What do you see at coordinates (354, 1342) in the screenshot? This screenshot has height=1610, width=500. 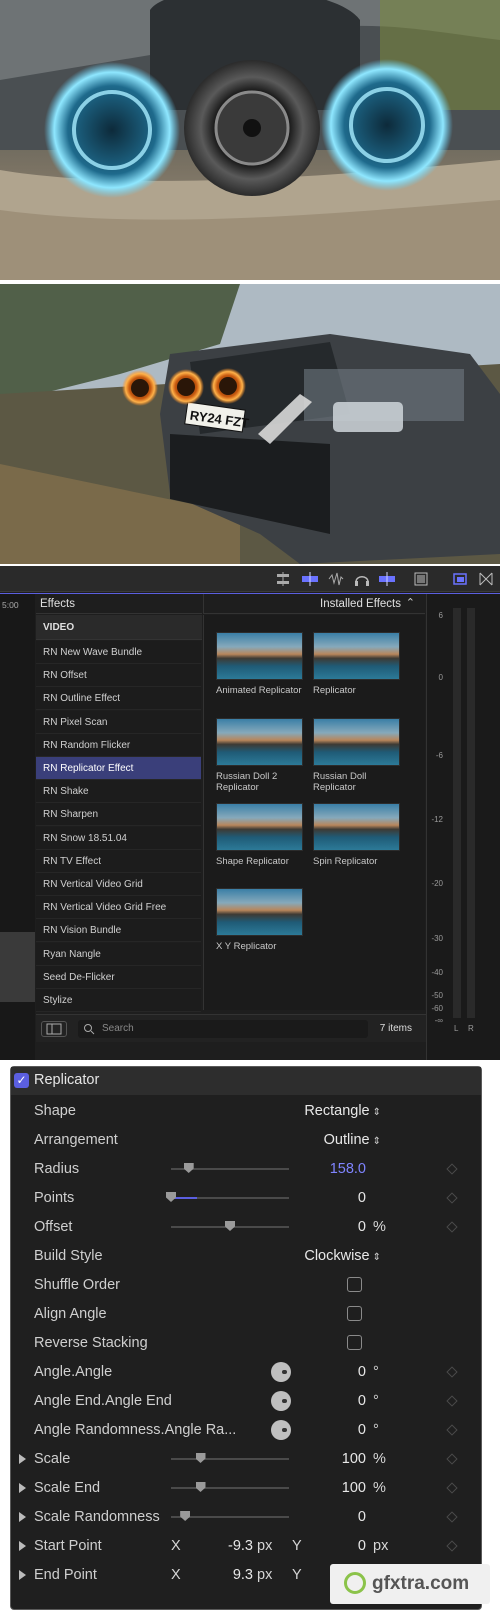 I see `reverse-stacking-checkbox` at bounding box center [354, 1342].